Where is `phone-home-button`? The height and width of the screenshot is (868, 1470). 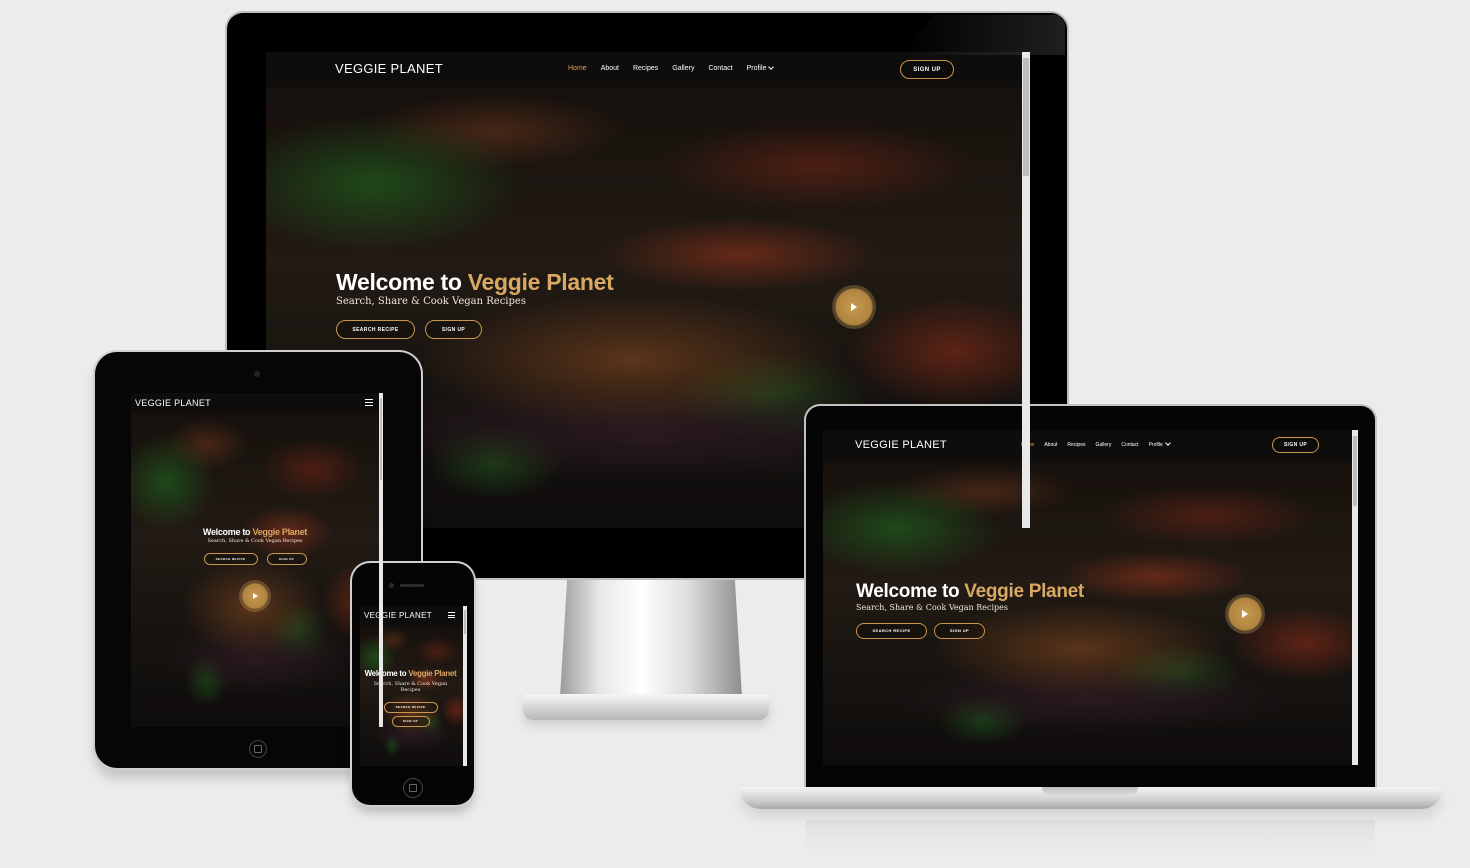
phone-home-button is located at coordinates (413, 788).